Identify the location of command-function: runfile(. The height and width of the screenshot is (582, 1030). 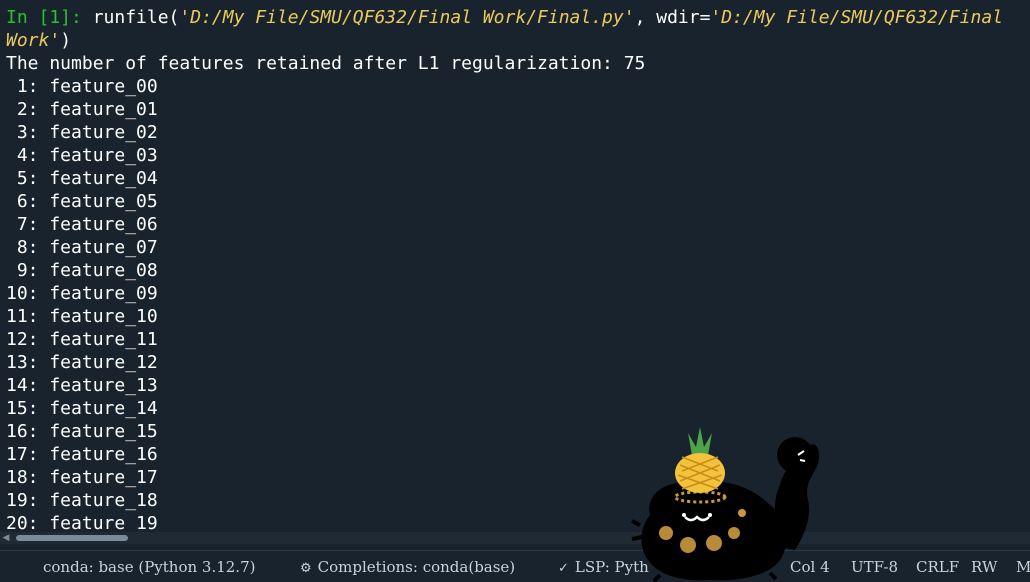
(136, 17).